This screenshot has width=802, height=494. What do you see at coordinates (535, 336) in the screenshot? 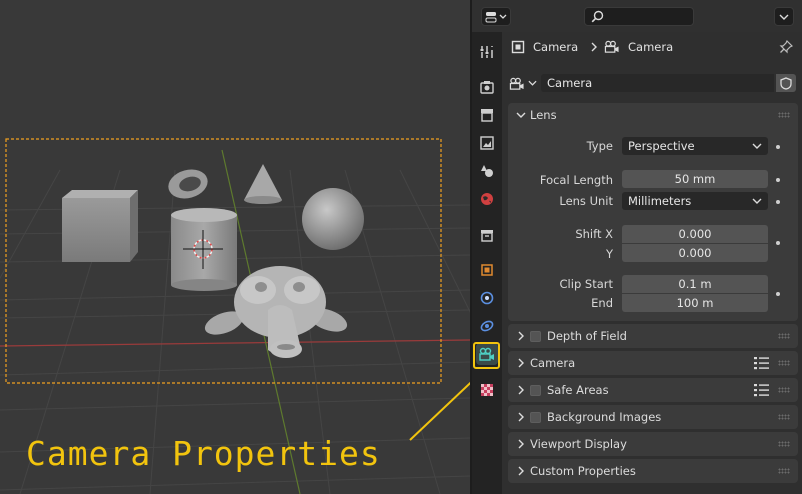
I see `depth-of-field-checkbox` at bounding box center [535, 336].